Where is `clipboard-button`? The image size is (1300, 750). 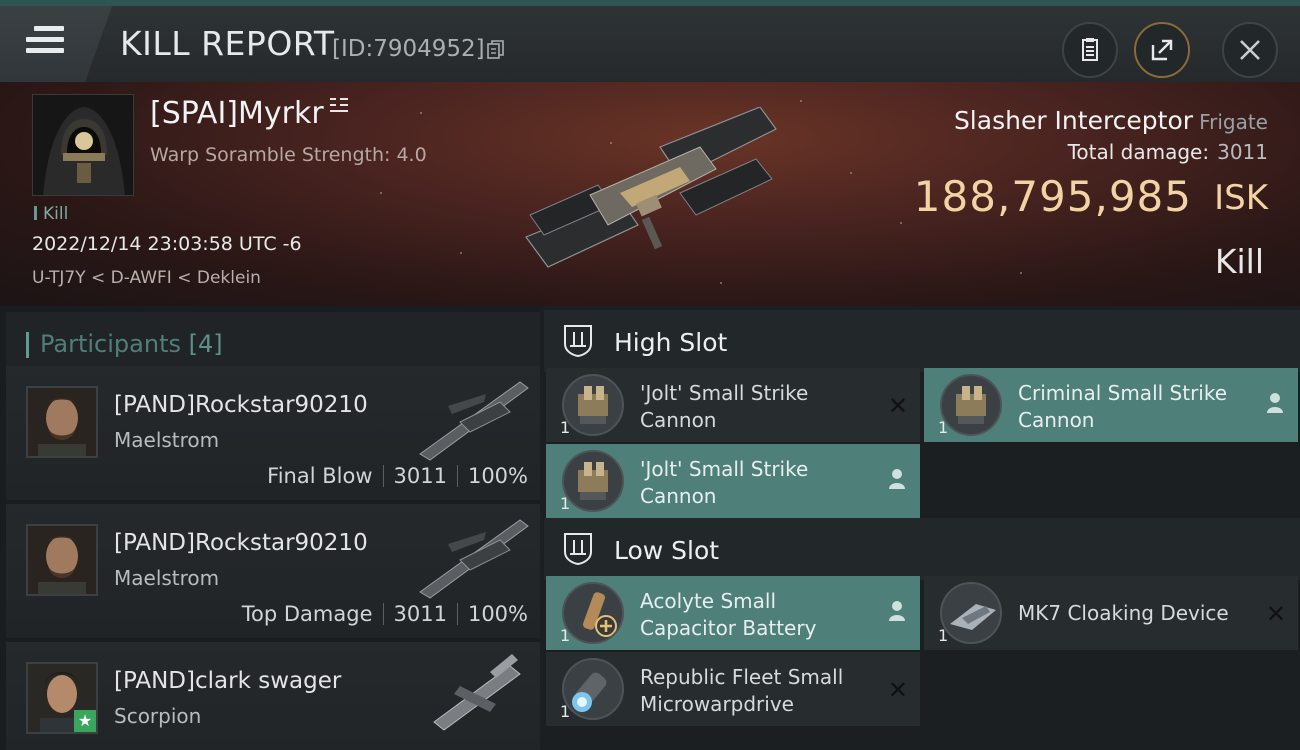
clipboard-button is located at coordinates (1090, 50).